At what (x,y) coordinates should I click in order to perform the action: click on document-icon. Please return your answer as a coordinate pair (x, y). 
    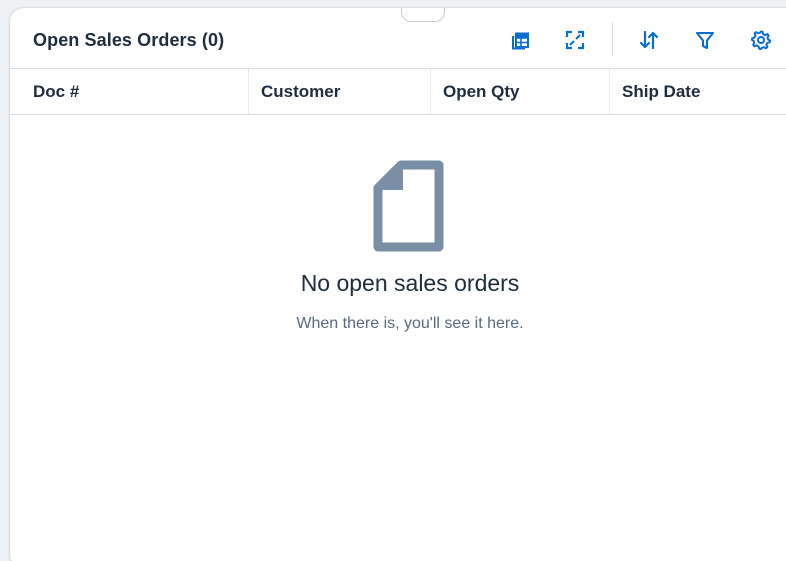
    Looking at the image, I should click on (408, 206).